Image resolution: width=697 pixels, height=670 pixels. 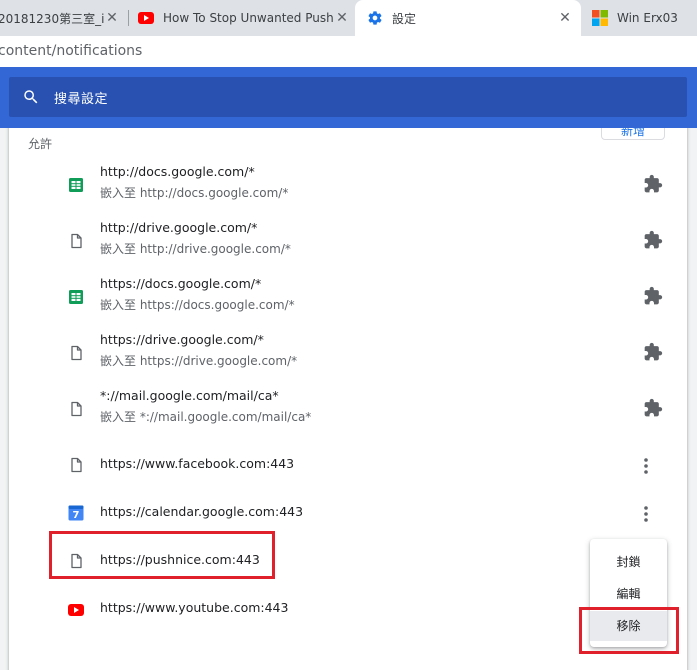 I want to click on highlight-box-remove, so click(x=629, y=630).